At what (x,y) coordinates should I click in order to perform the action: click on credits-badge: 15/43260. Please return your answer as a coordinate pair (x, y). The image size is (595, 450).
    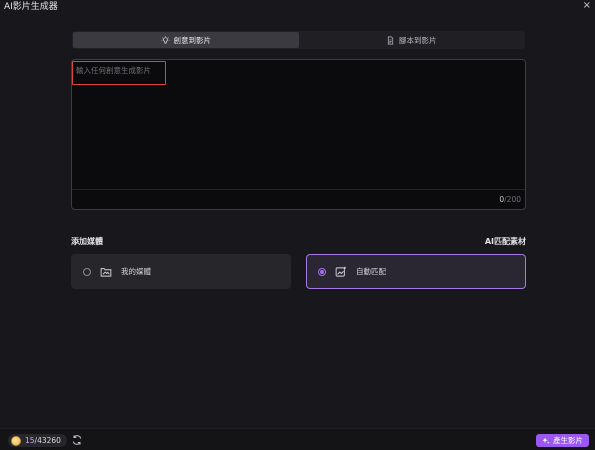
    Looking at the image, I should click on (37, 440).